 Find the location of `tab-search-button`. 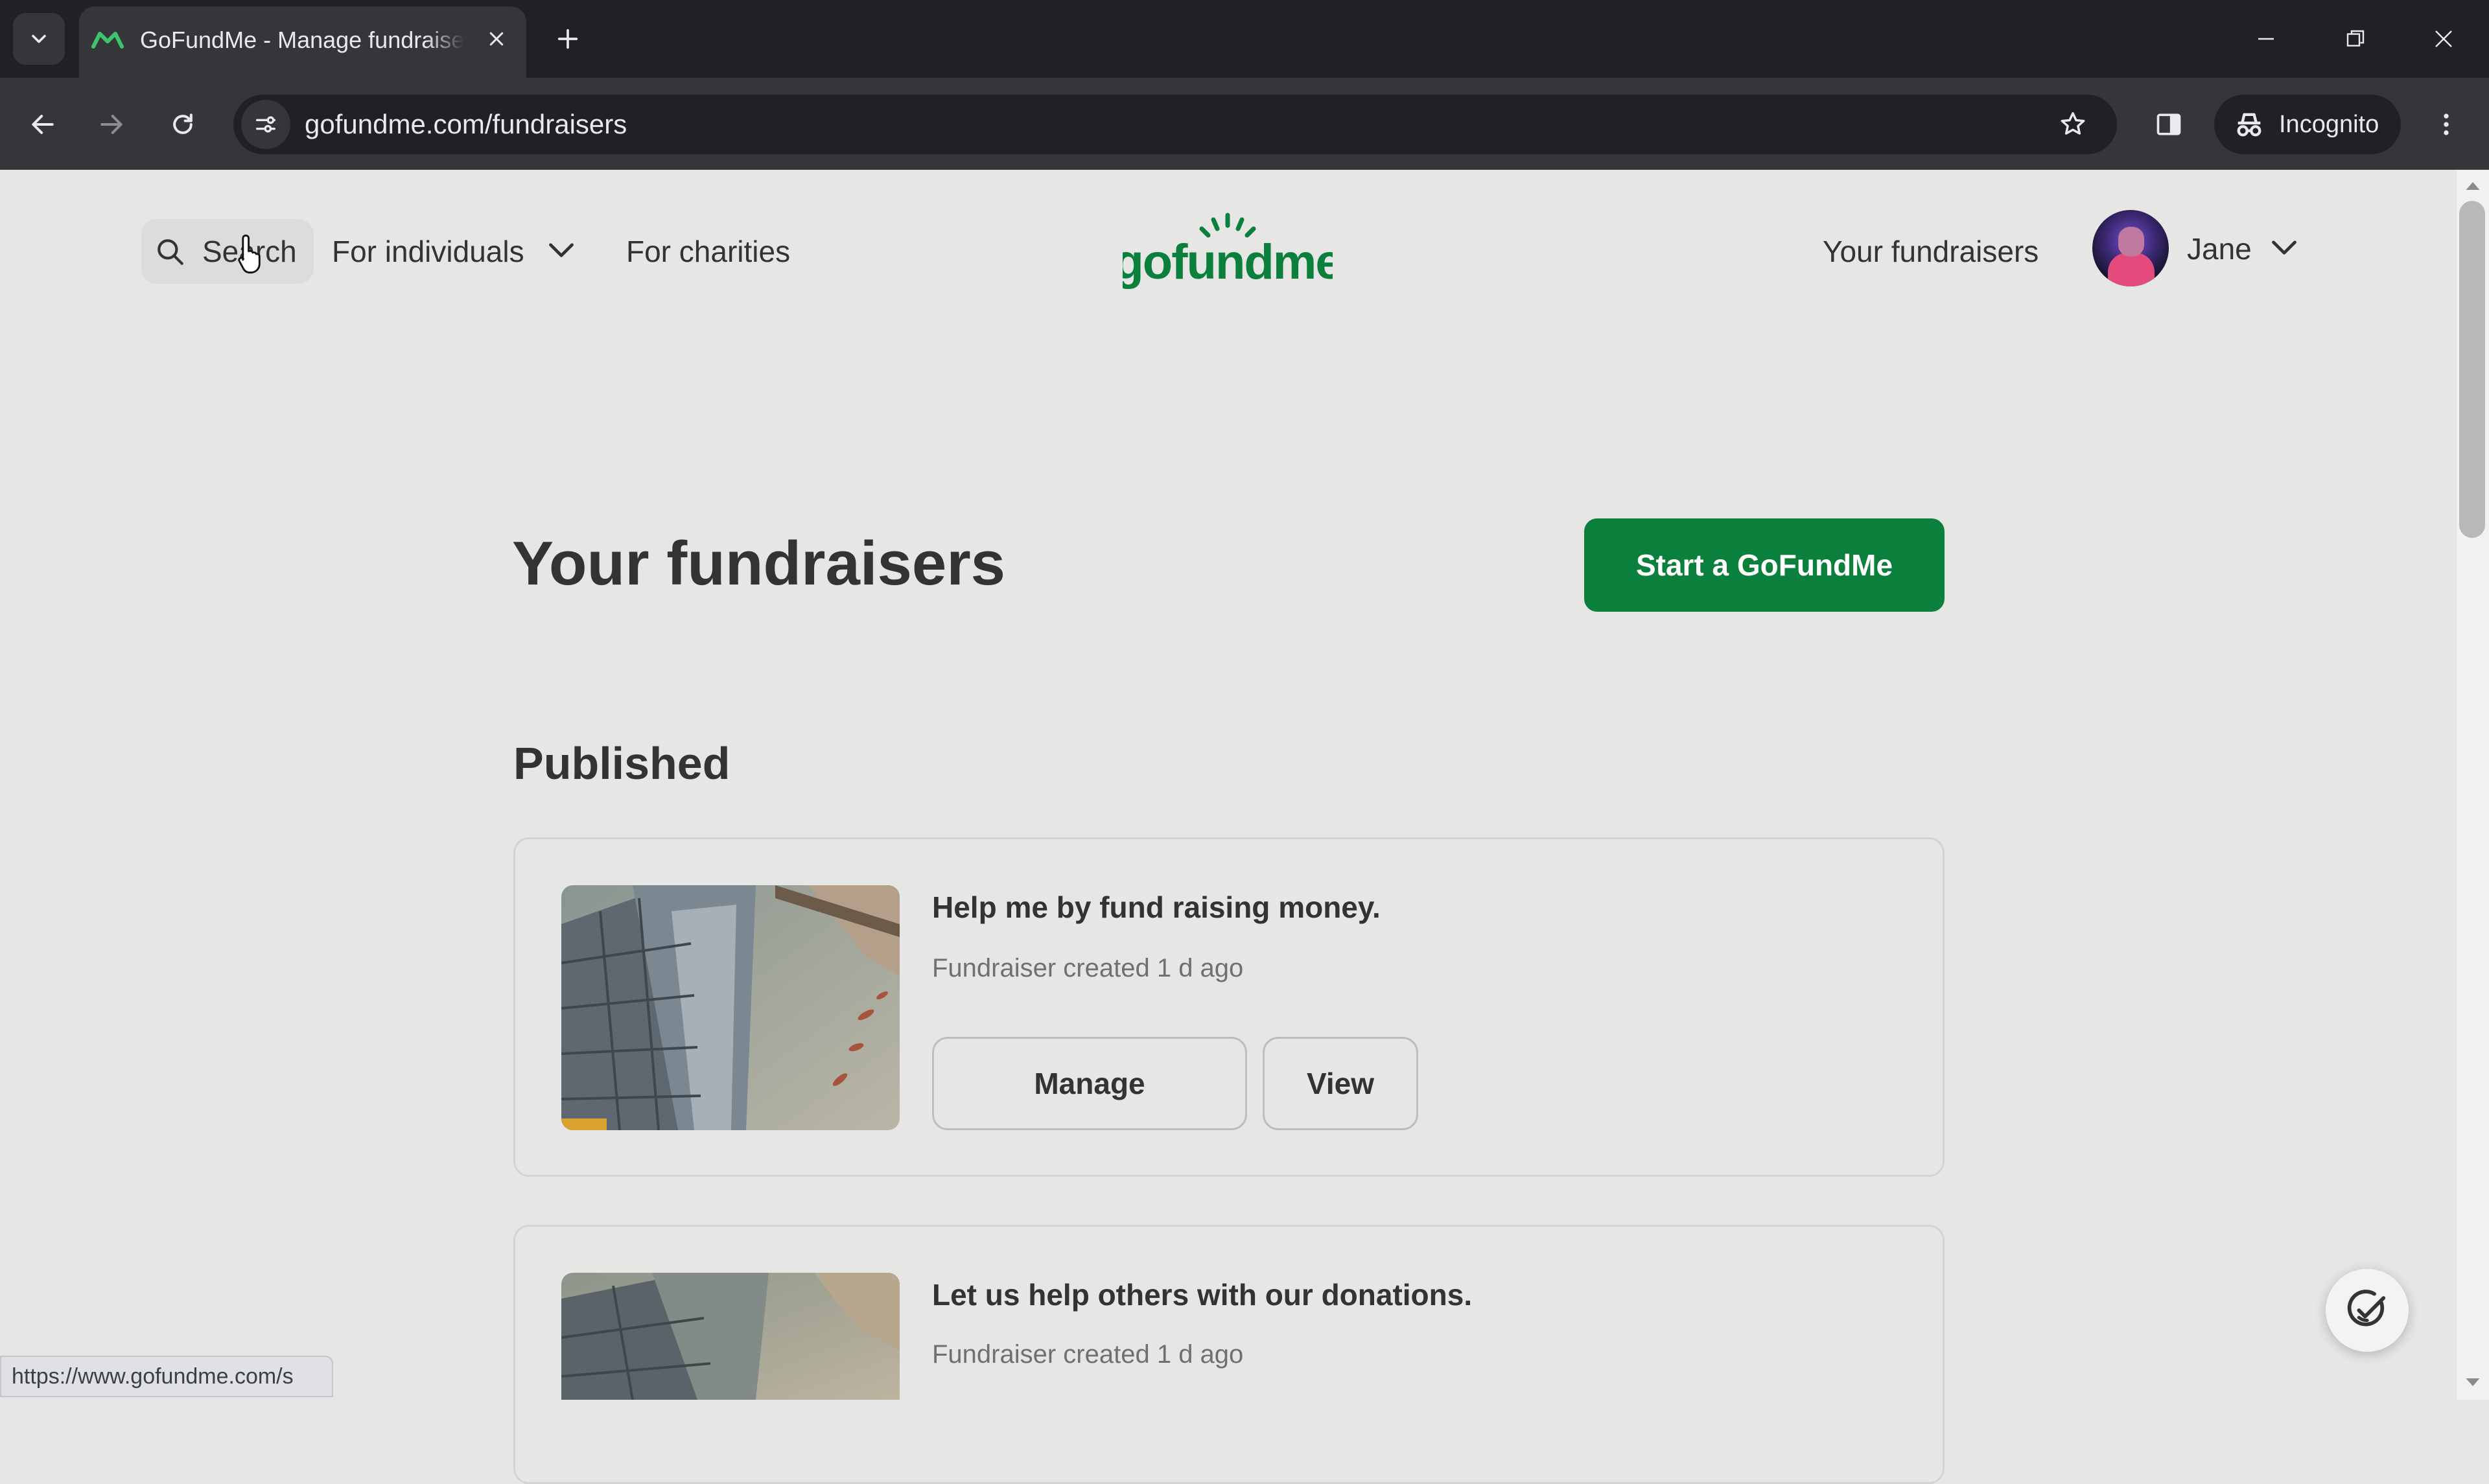

tab-search-button is located at coordinates (39, 39).